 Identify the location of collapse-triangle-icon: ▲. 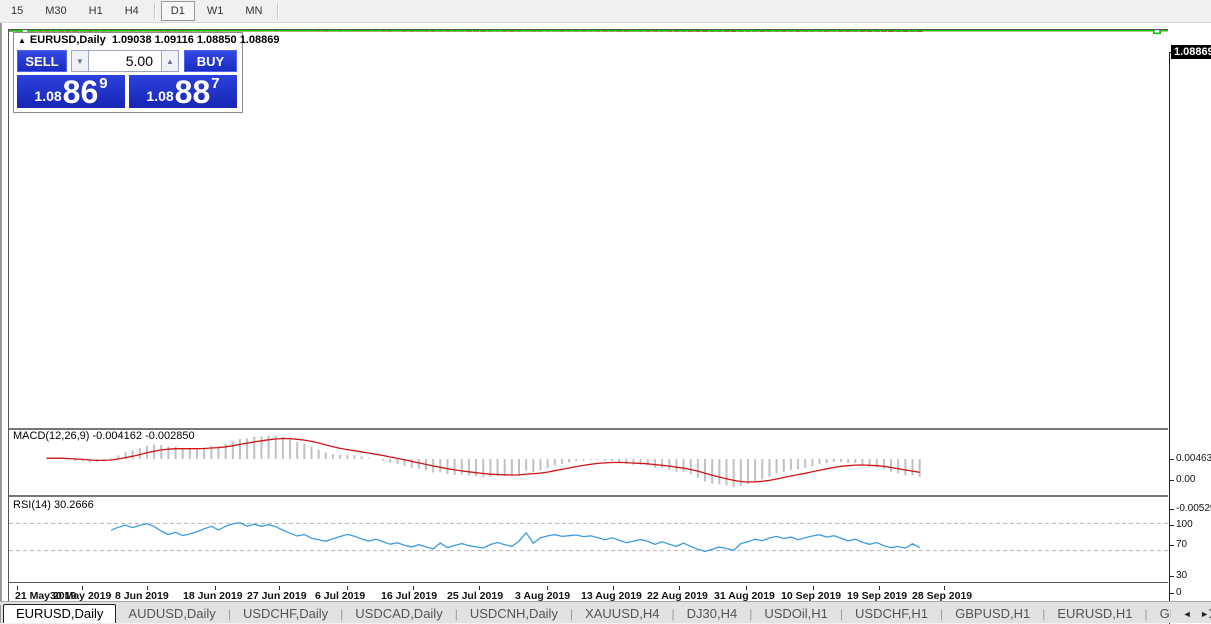
(22, 40).